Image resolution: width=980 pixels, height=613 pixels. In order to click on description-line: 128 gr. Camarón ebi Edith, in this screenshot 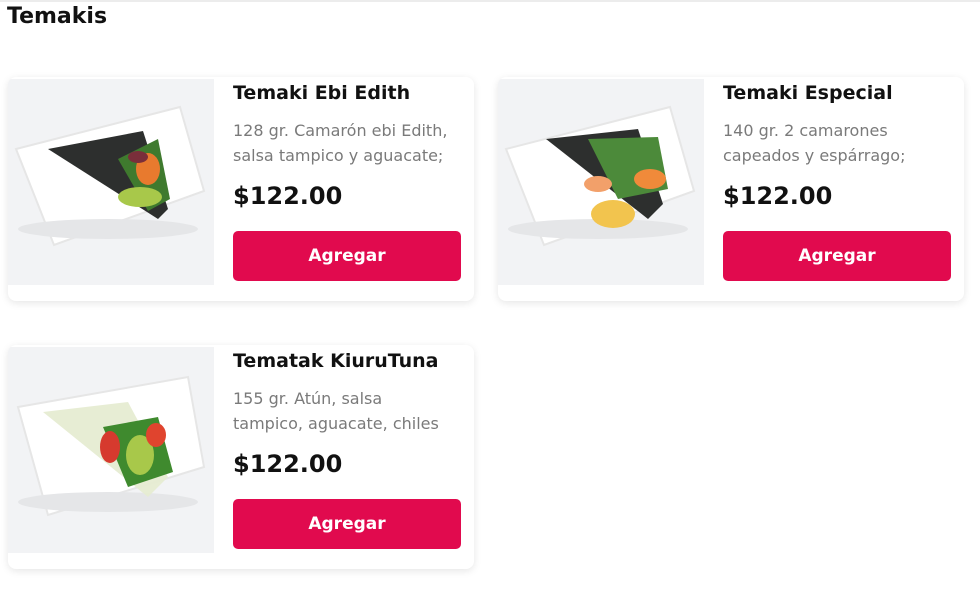, I will do `click(340, 130)`.